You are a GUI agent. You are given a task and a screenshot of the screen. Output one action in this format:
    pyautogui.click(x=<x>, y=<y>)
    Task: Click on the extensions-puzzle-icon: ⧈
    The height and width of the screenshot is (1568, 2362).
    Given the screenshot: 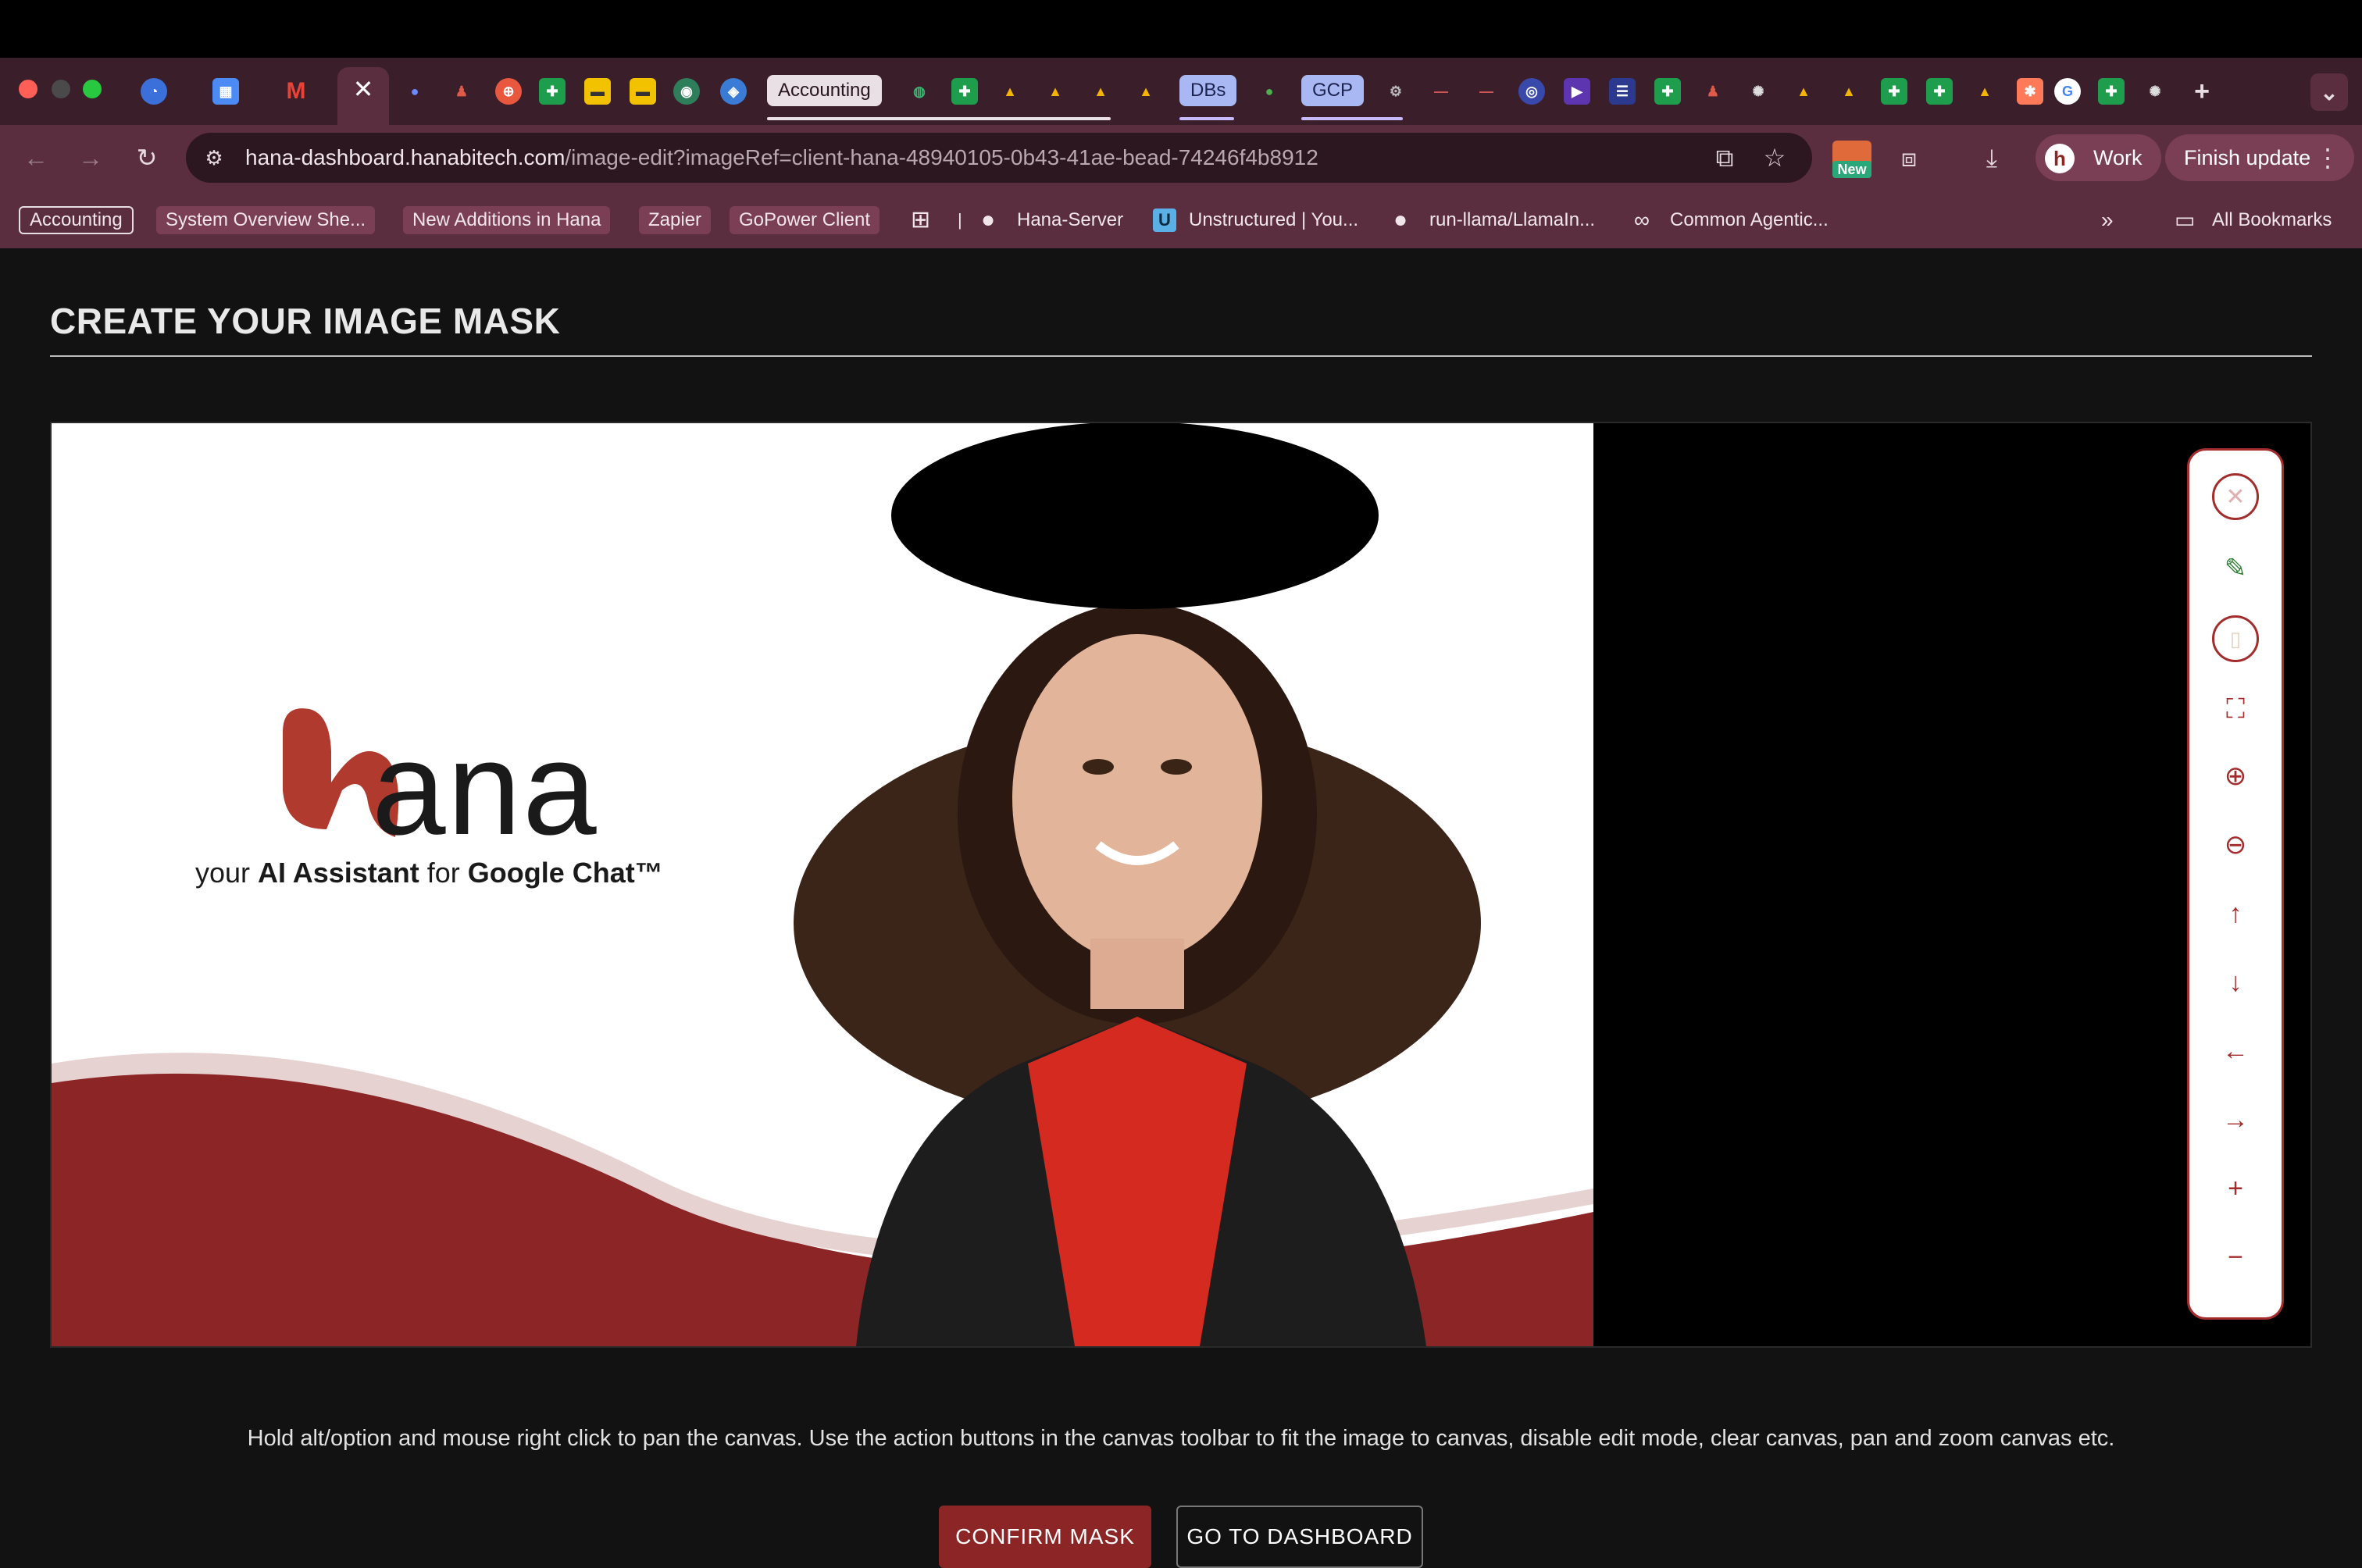 What is the action you would take?
    pyautogui.click(x=1909, y=157)
    